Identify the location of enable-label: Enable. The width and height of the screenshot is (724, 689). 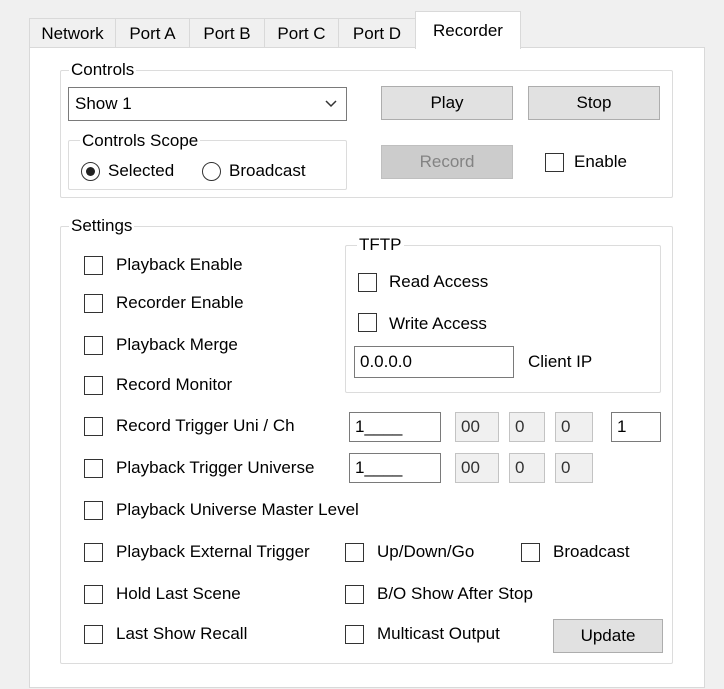
(600, 161).